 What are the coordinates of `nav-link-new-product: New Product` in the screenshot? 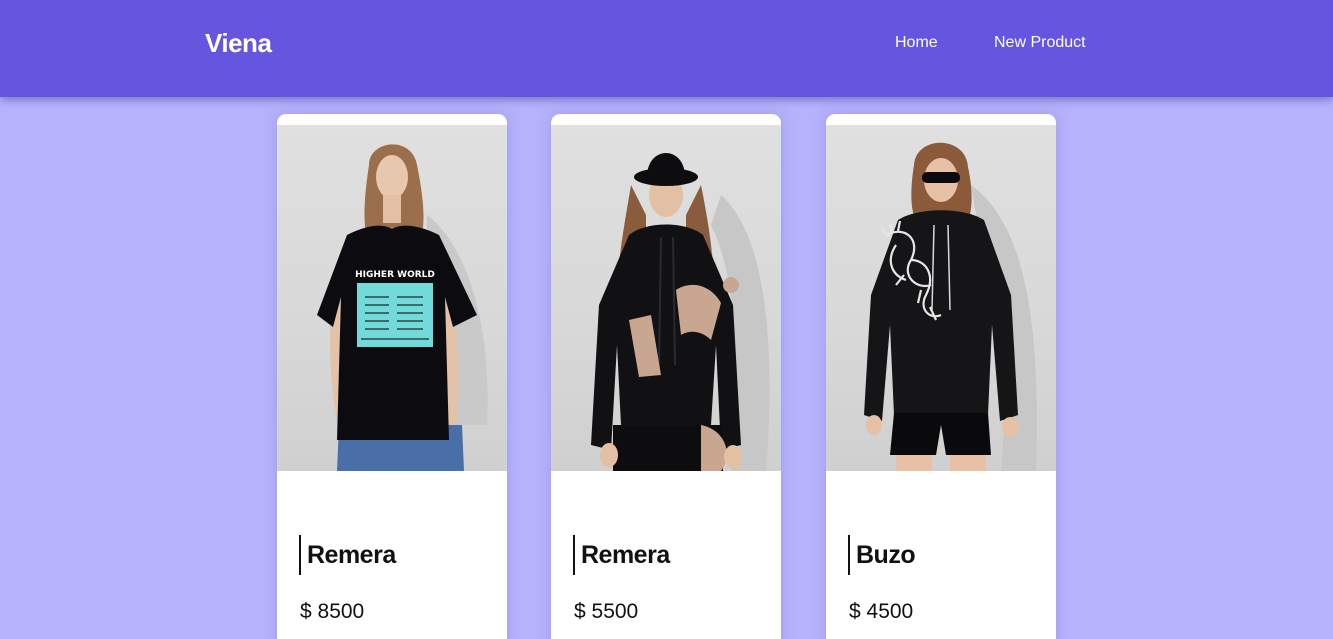 It's located at (1040, 43).